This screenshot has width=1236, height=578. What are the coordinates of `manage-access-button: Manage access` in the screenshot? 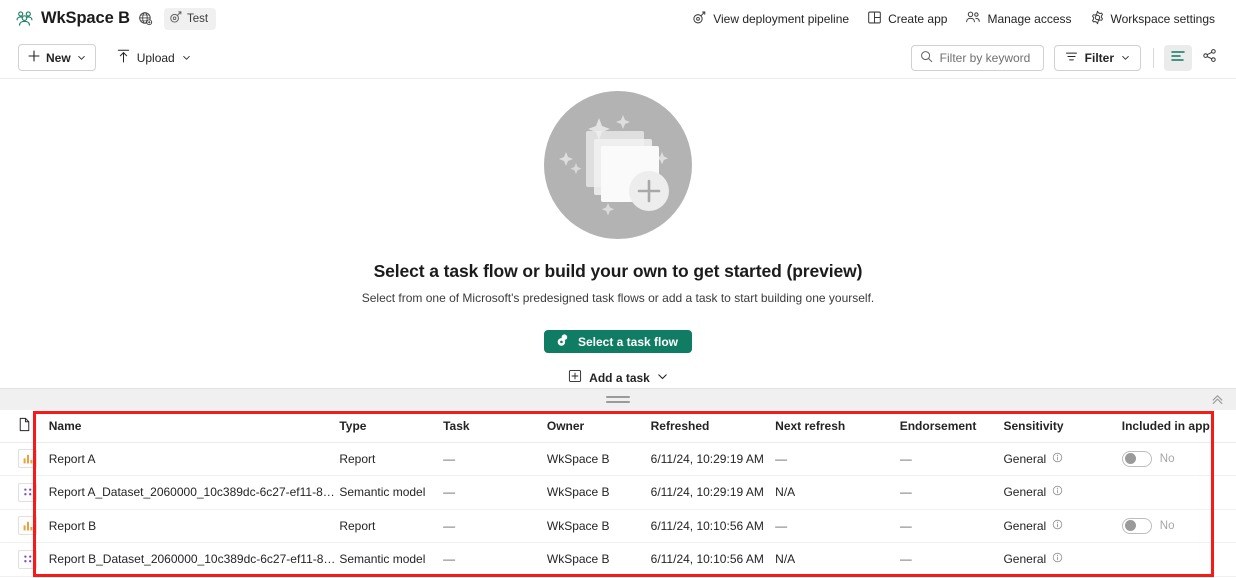 It's located at (1018, 19).